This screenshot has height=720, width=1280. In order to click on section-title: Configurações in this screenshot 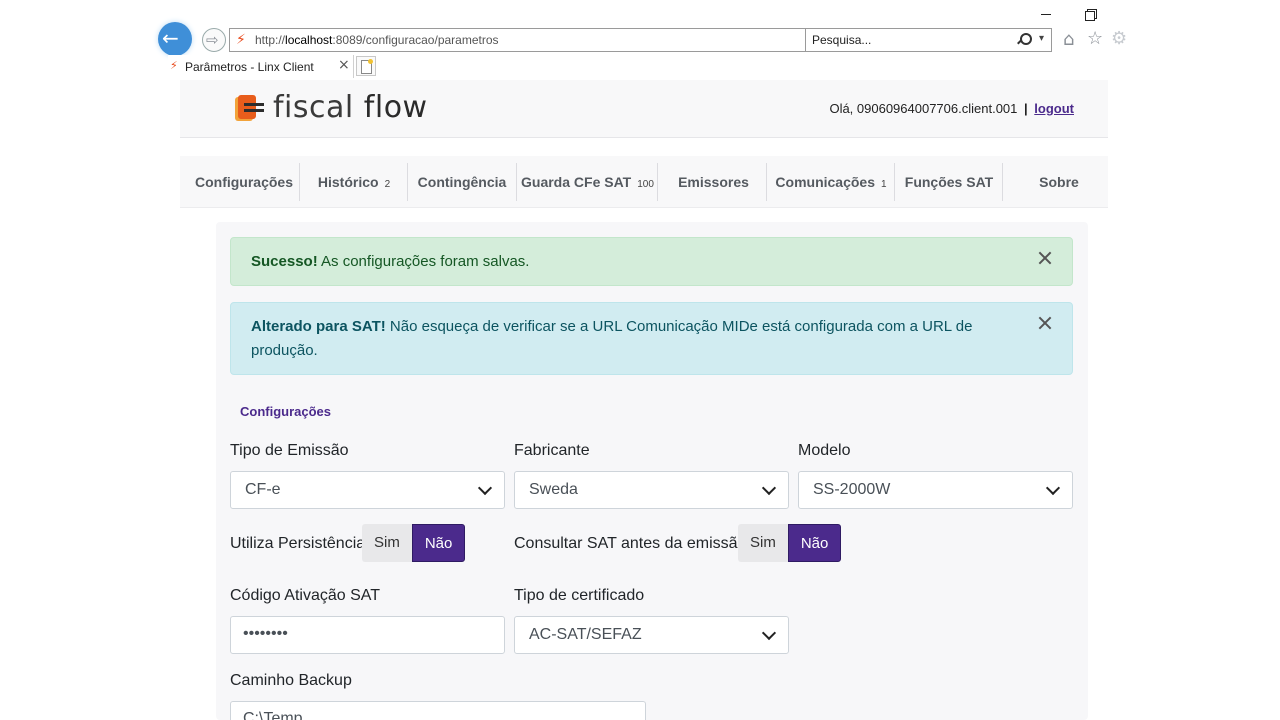, I will do `click(286, 411)`.